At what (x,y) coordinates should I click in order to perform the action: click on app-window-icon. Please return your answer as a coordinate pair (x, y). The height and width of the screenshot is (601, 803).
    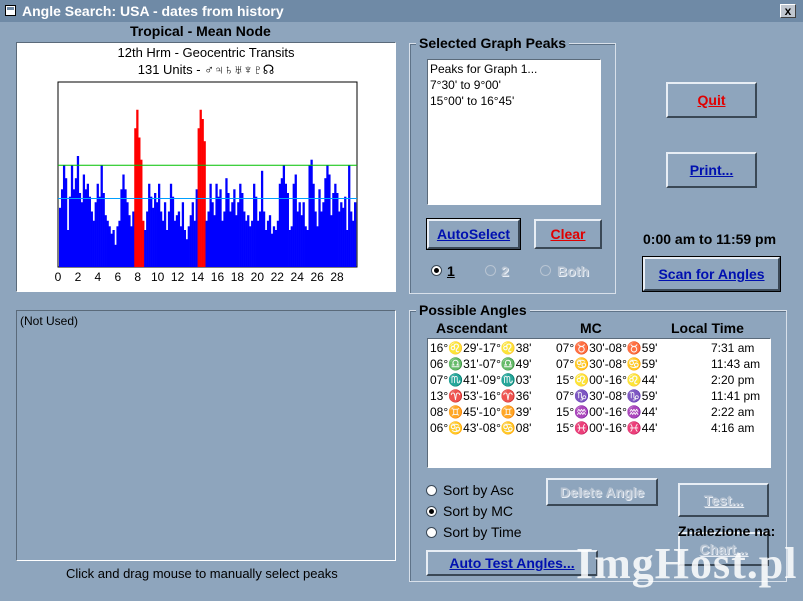
    Looking at the image, I should click on (10, 10).